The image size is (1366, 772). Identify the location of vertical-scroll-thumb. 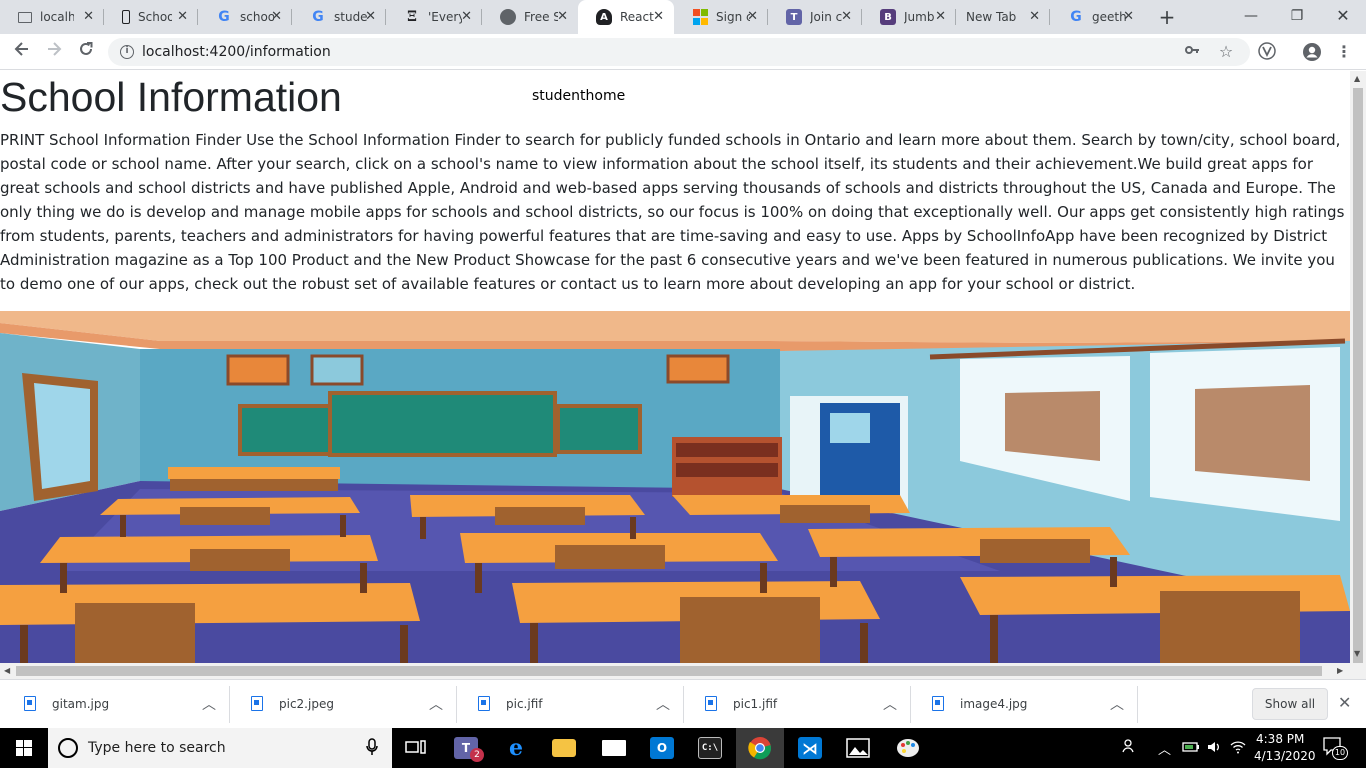
(1358, 379).